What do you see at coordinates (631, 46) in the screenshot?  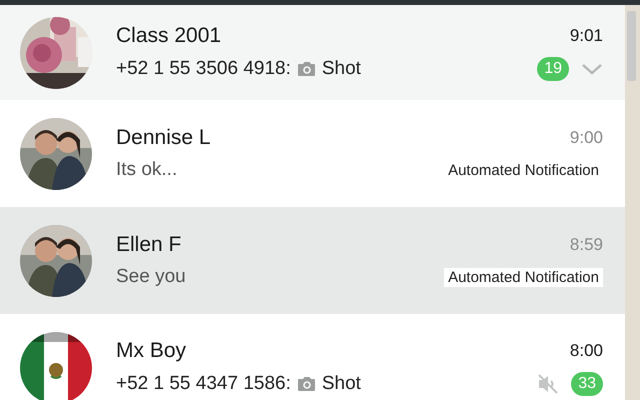 I see `scrollbar-thumb` at bounding box center [631, 46].